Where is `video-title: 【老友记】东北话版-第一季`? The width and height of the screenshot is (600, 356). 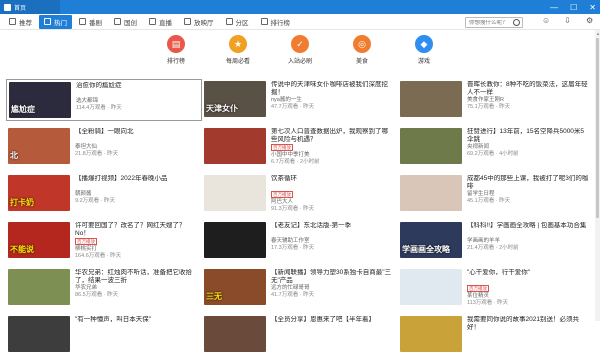 video-title: 【老友记】东北话版-第一季 is located at coordinates (332, 230).